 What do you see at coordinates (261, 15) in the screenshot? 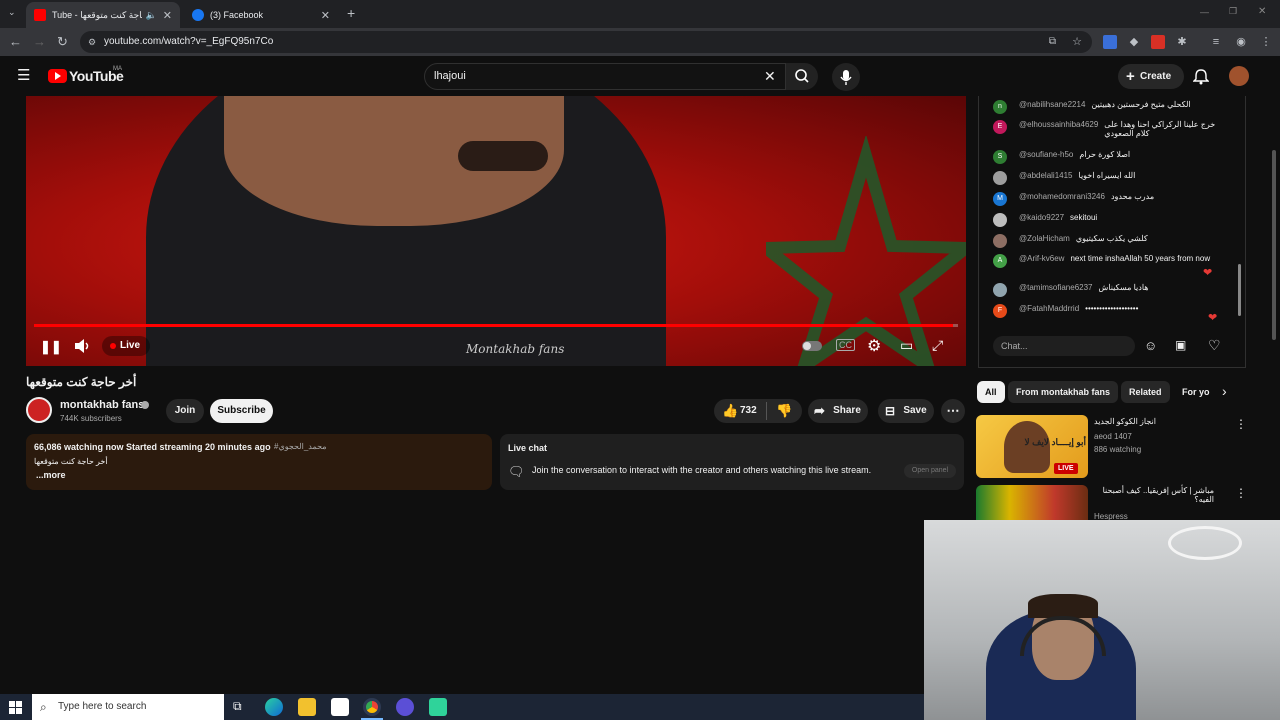
I see `tab-facebook: (3) Facebook ✕` at bounding box center [261, 15].